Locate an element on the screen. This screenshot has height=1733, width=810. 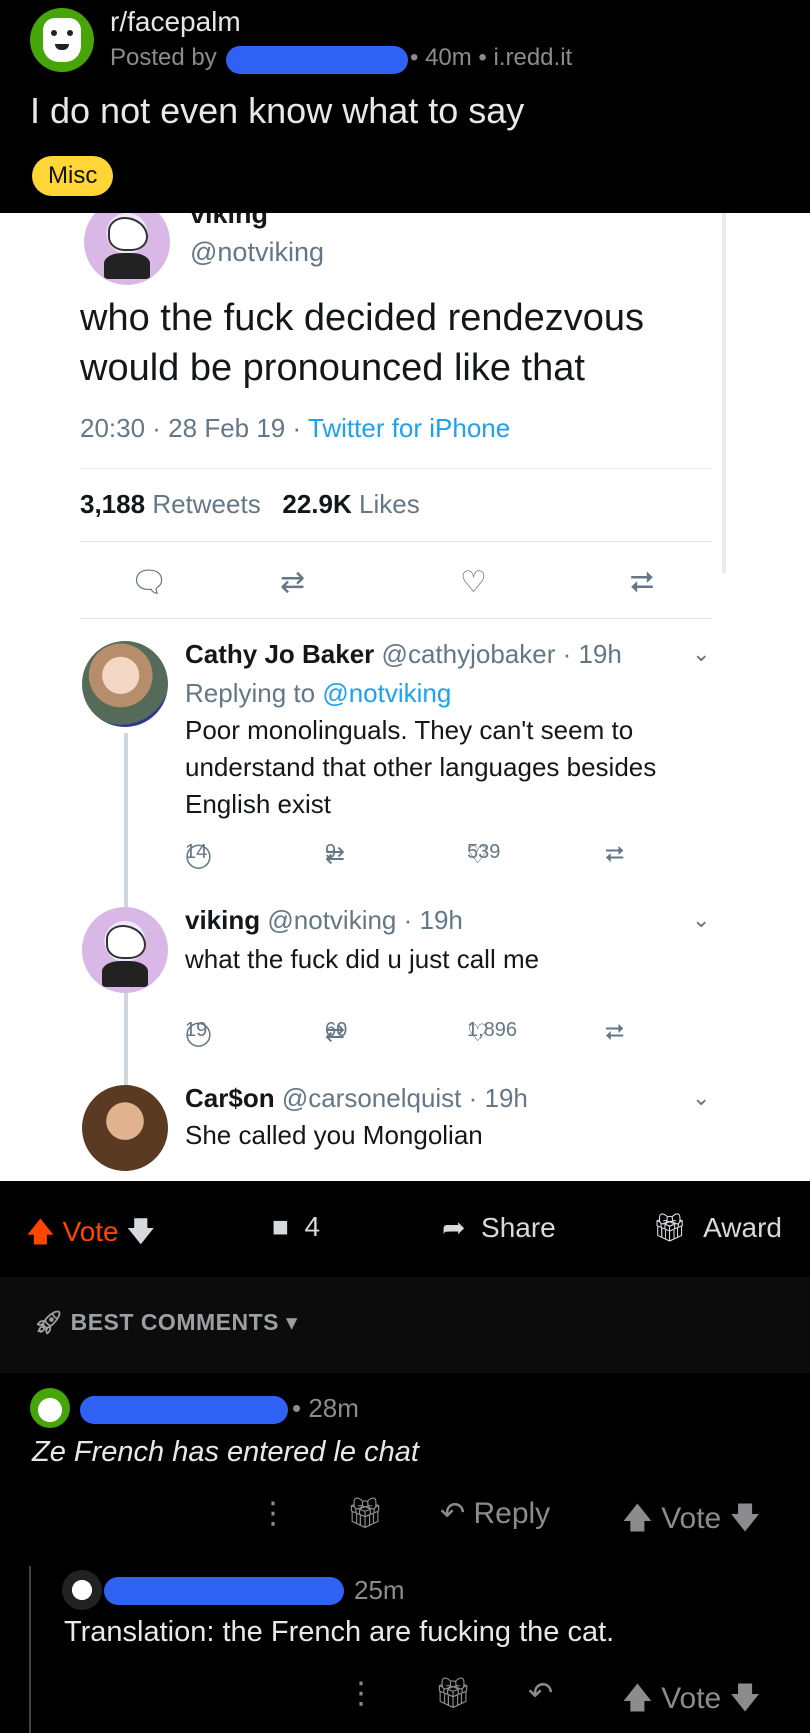
replying-to: Replying to @notviking is located at coordinates (318, 693).